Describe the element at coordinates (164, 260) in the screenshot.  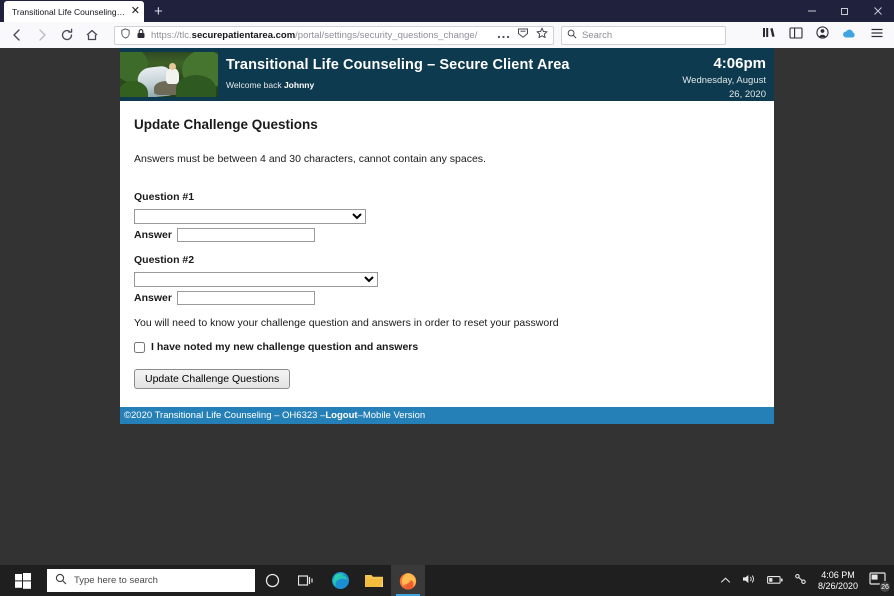
I see `question2-label: Question #2` at that location.